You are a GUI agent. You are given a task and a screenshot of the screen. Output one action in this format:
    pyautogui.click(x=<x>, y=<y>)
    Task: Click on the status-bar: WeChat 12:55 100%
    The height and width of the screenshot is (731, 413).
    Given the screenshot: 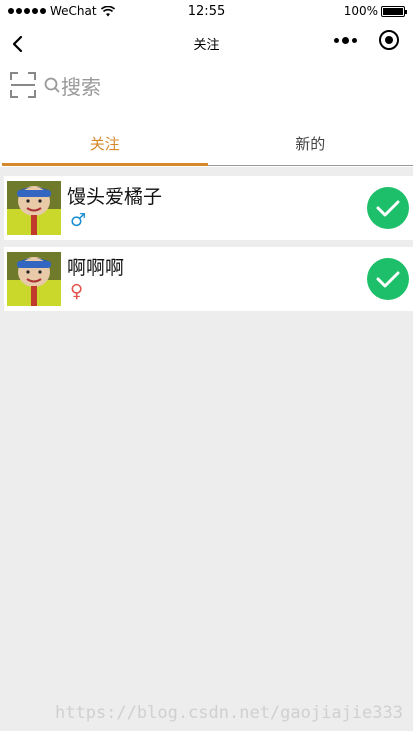 What is the action you would take?
    pyautogui.click(x=206, y=11)
    